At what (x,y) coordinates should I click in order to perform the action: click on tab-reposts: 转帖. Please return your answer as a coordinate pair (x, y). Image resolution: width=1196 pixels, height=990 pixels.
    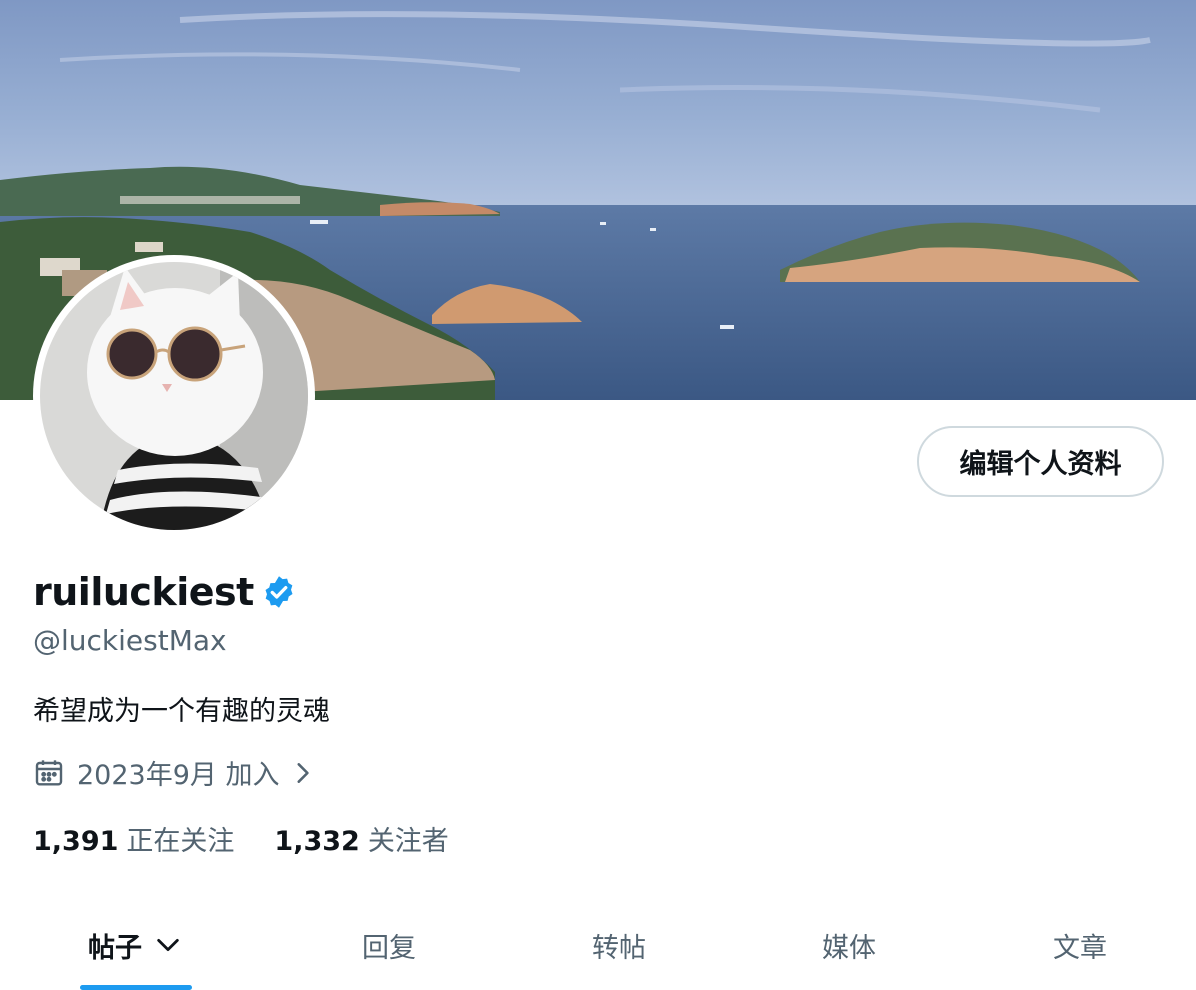
    Looking at the image, I should click on (619, 945).